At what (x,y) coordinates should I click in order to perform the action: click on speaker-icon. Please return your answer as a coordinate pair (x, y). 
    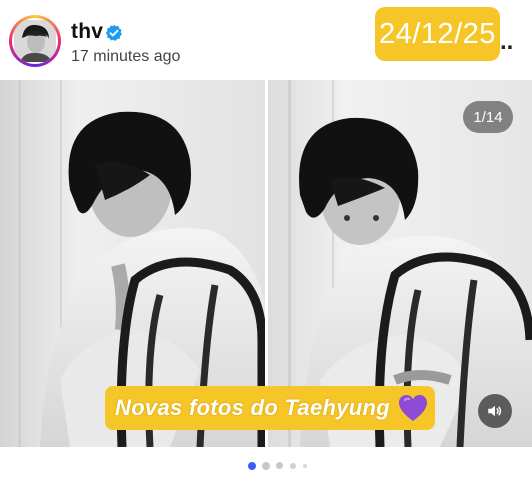
    Looking at the image, I should click on (495, 411).